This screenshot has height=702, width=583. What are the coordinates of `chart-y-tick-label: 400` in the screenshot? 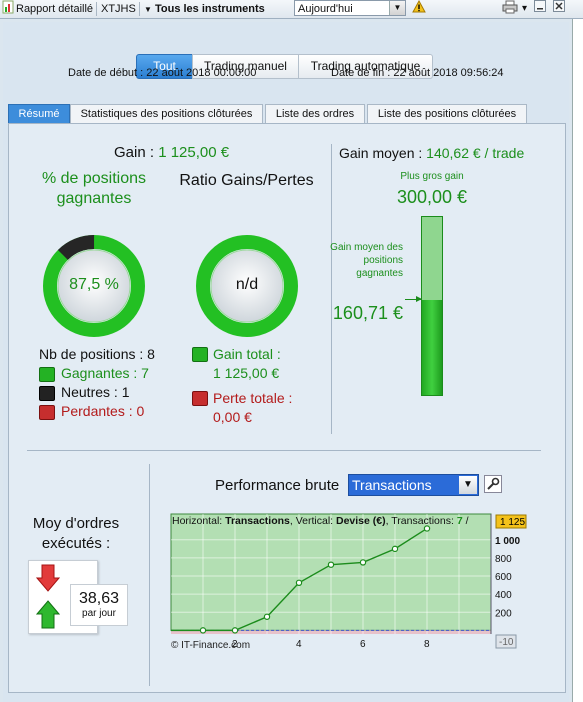 It's located at (503, 595).